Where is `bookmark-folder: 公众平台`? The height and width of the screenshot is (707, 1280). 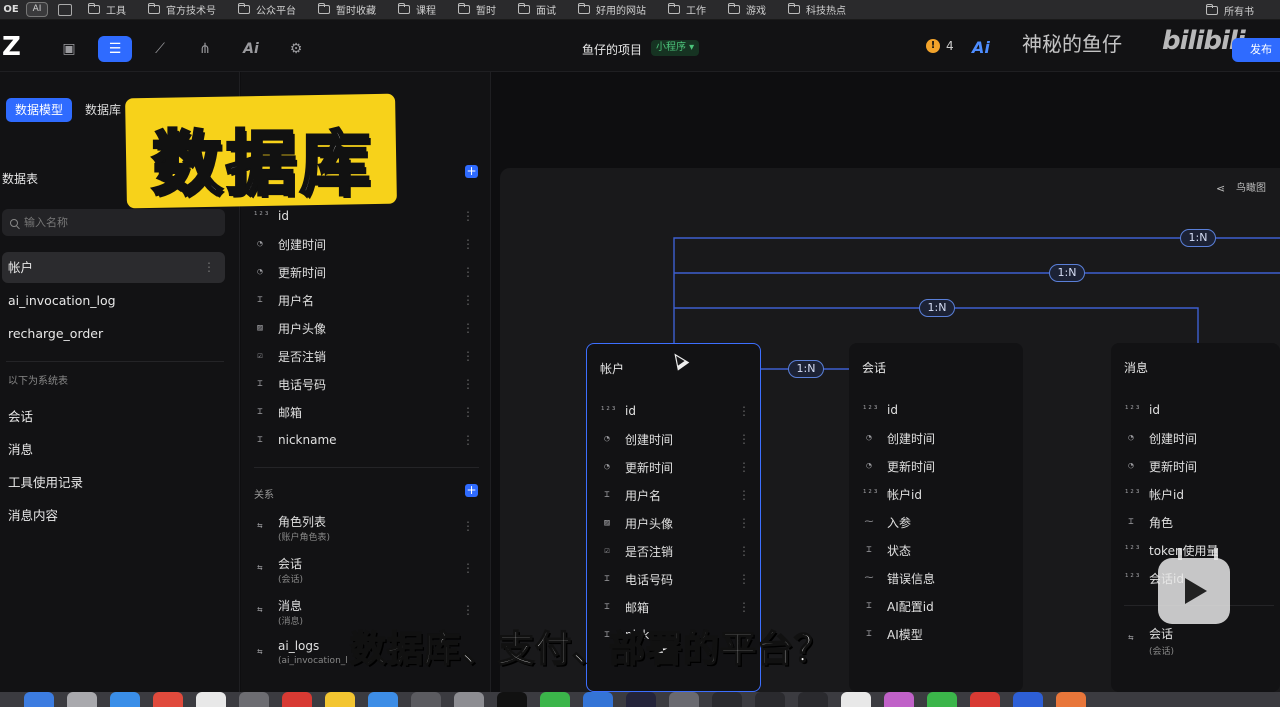 bookmark-folder: 公众平台 is located at coordinates (267, 9).